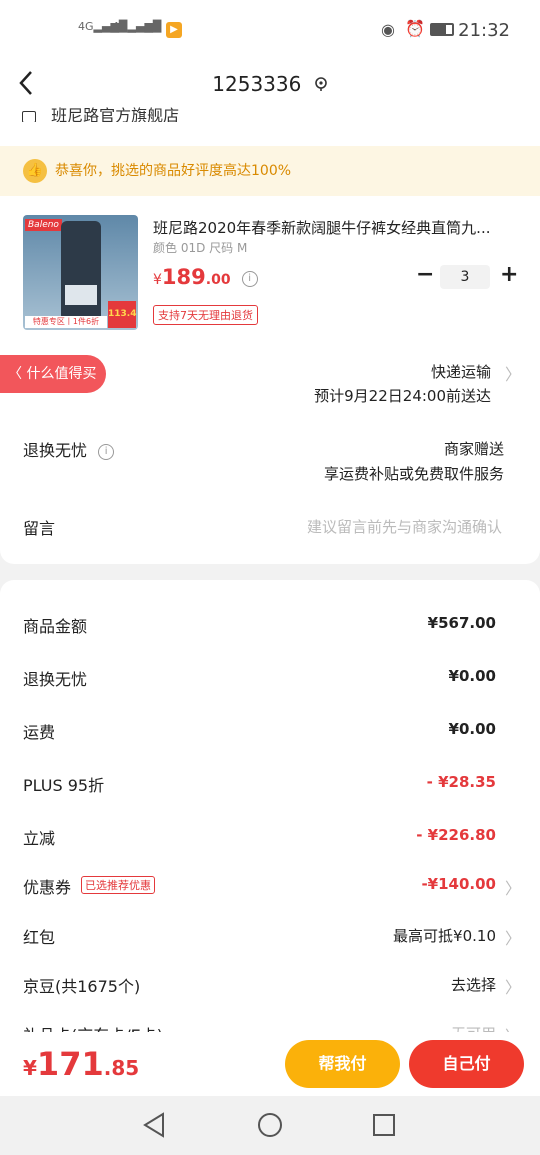 This screenshot has width=540, height=1155. Describe the element at coordinates (444, 935) in the screenshot. I see `summary-row-value: 最高可抵¥0.10` at that location.